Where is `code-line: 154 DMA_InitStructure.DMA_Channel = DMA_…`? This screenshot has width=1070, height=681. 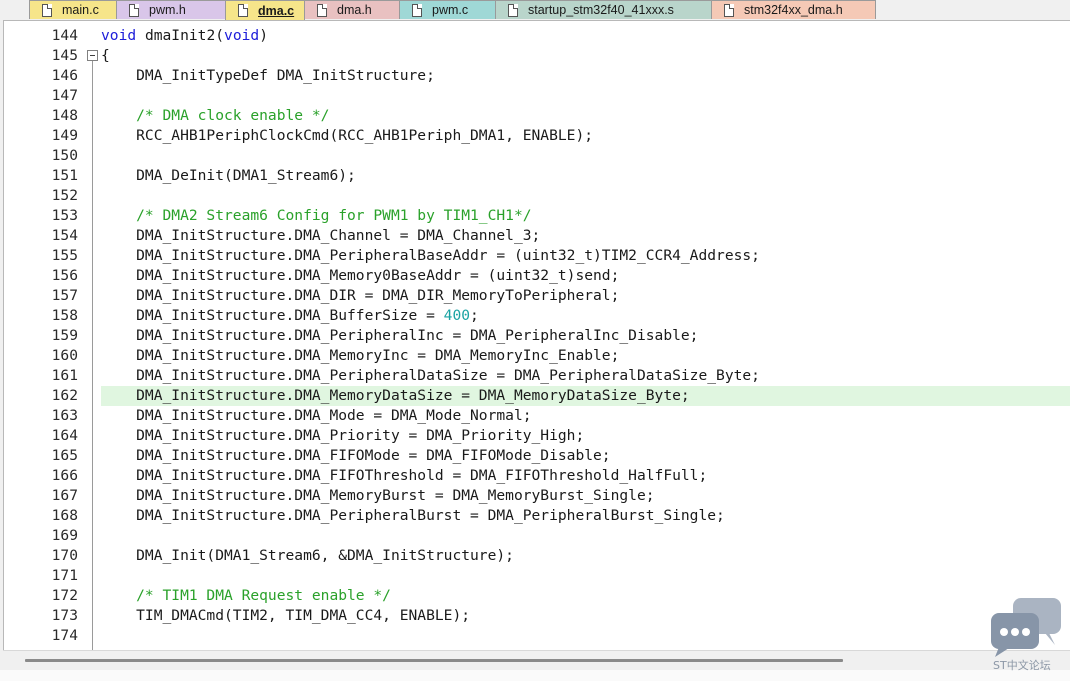 code-line: 154 DMA_InitStructure.DMA_Channel = DMA_… is located at coordinates (537, 236).